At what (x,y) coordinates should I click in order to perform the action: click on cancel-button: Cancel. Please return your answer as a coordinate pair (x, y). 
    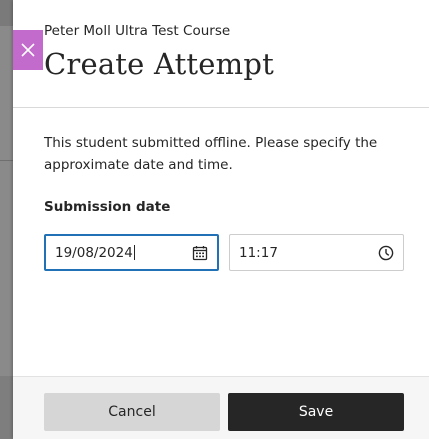
    Looking at the image, I should click on (132, 412).